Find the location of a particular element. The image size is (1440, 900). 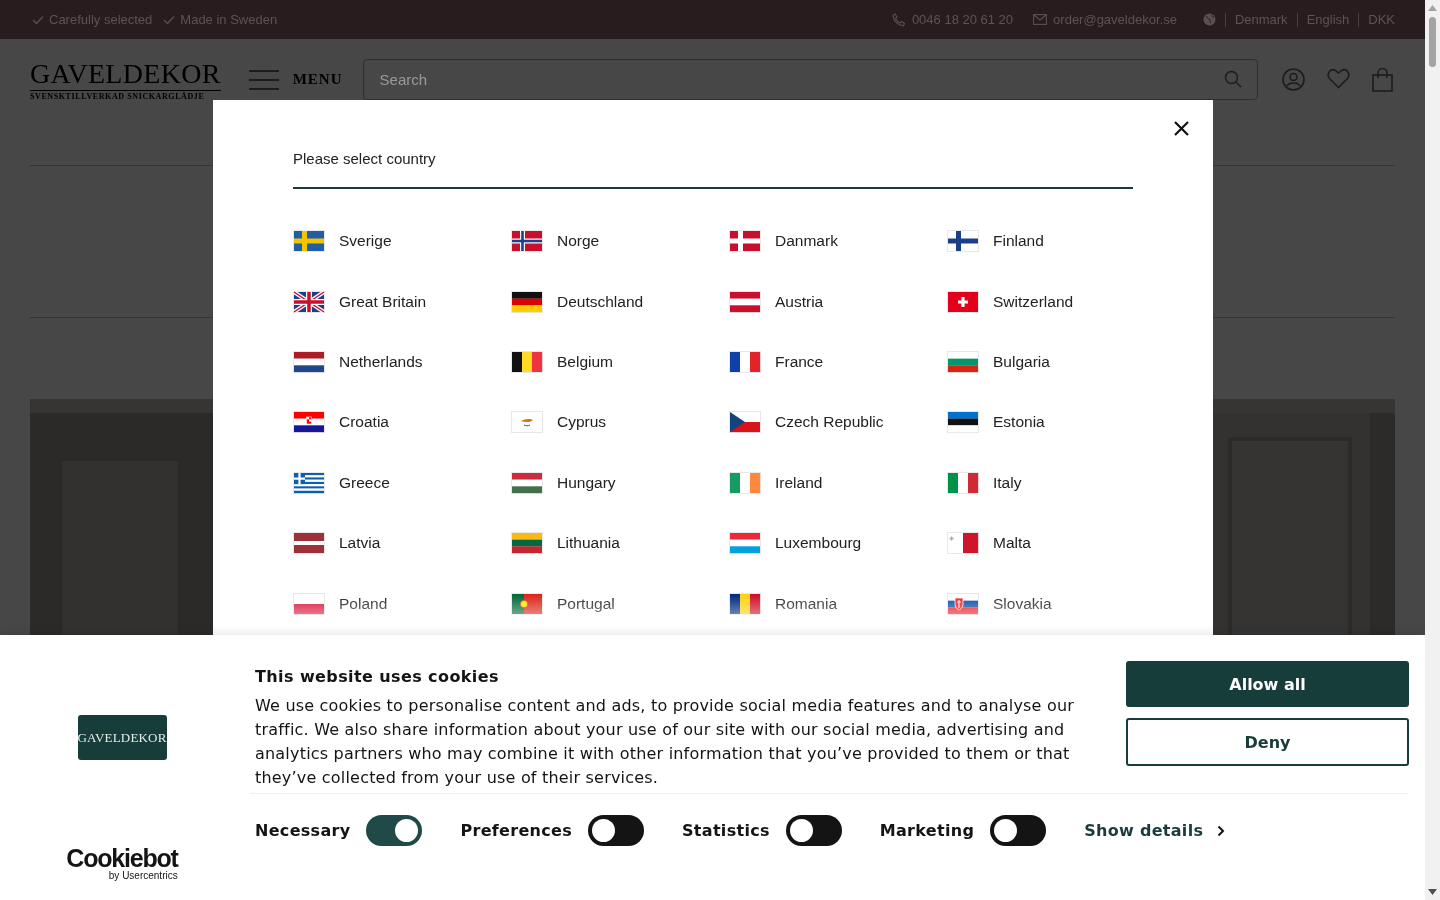

globe-icon is located at coordinates (1209, 19).